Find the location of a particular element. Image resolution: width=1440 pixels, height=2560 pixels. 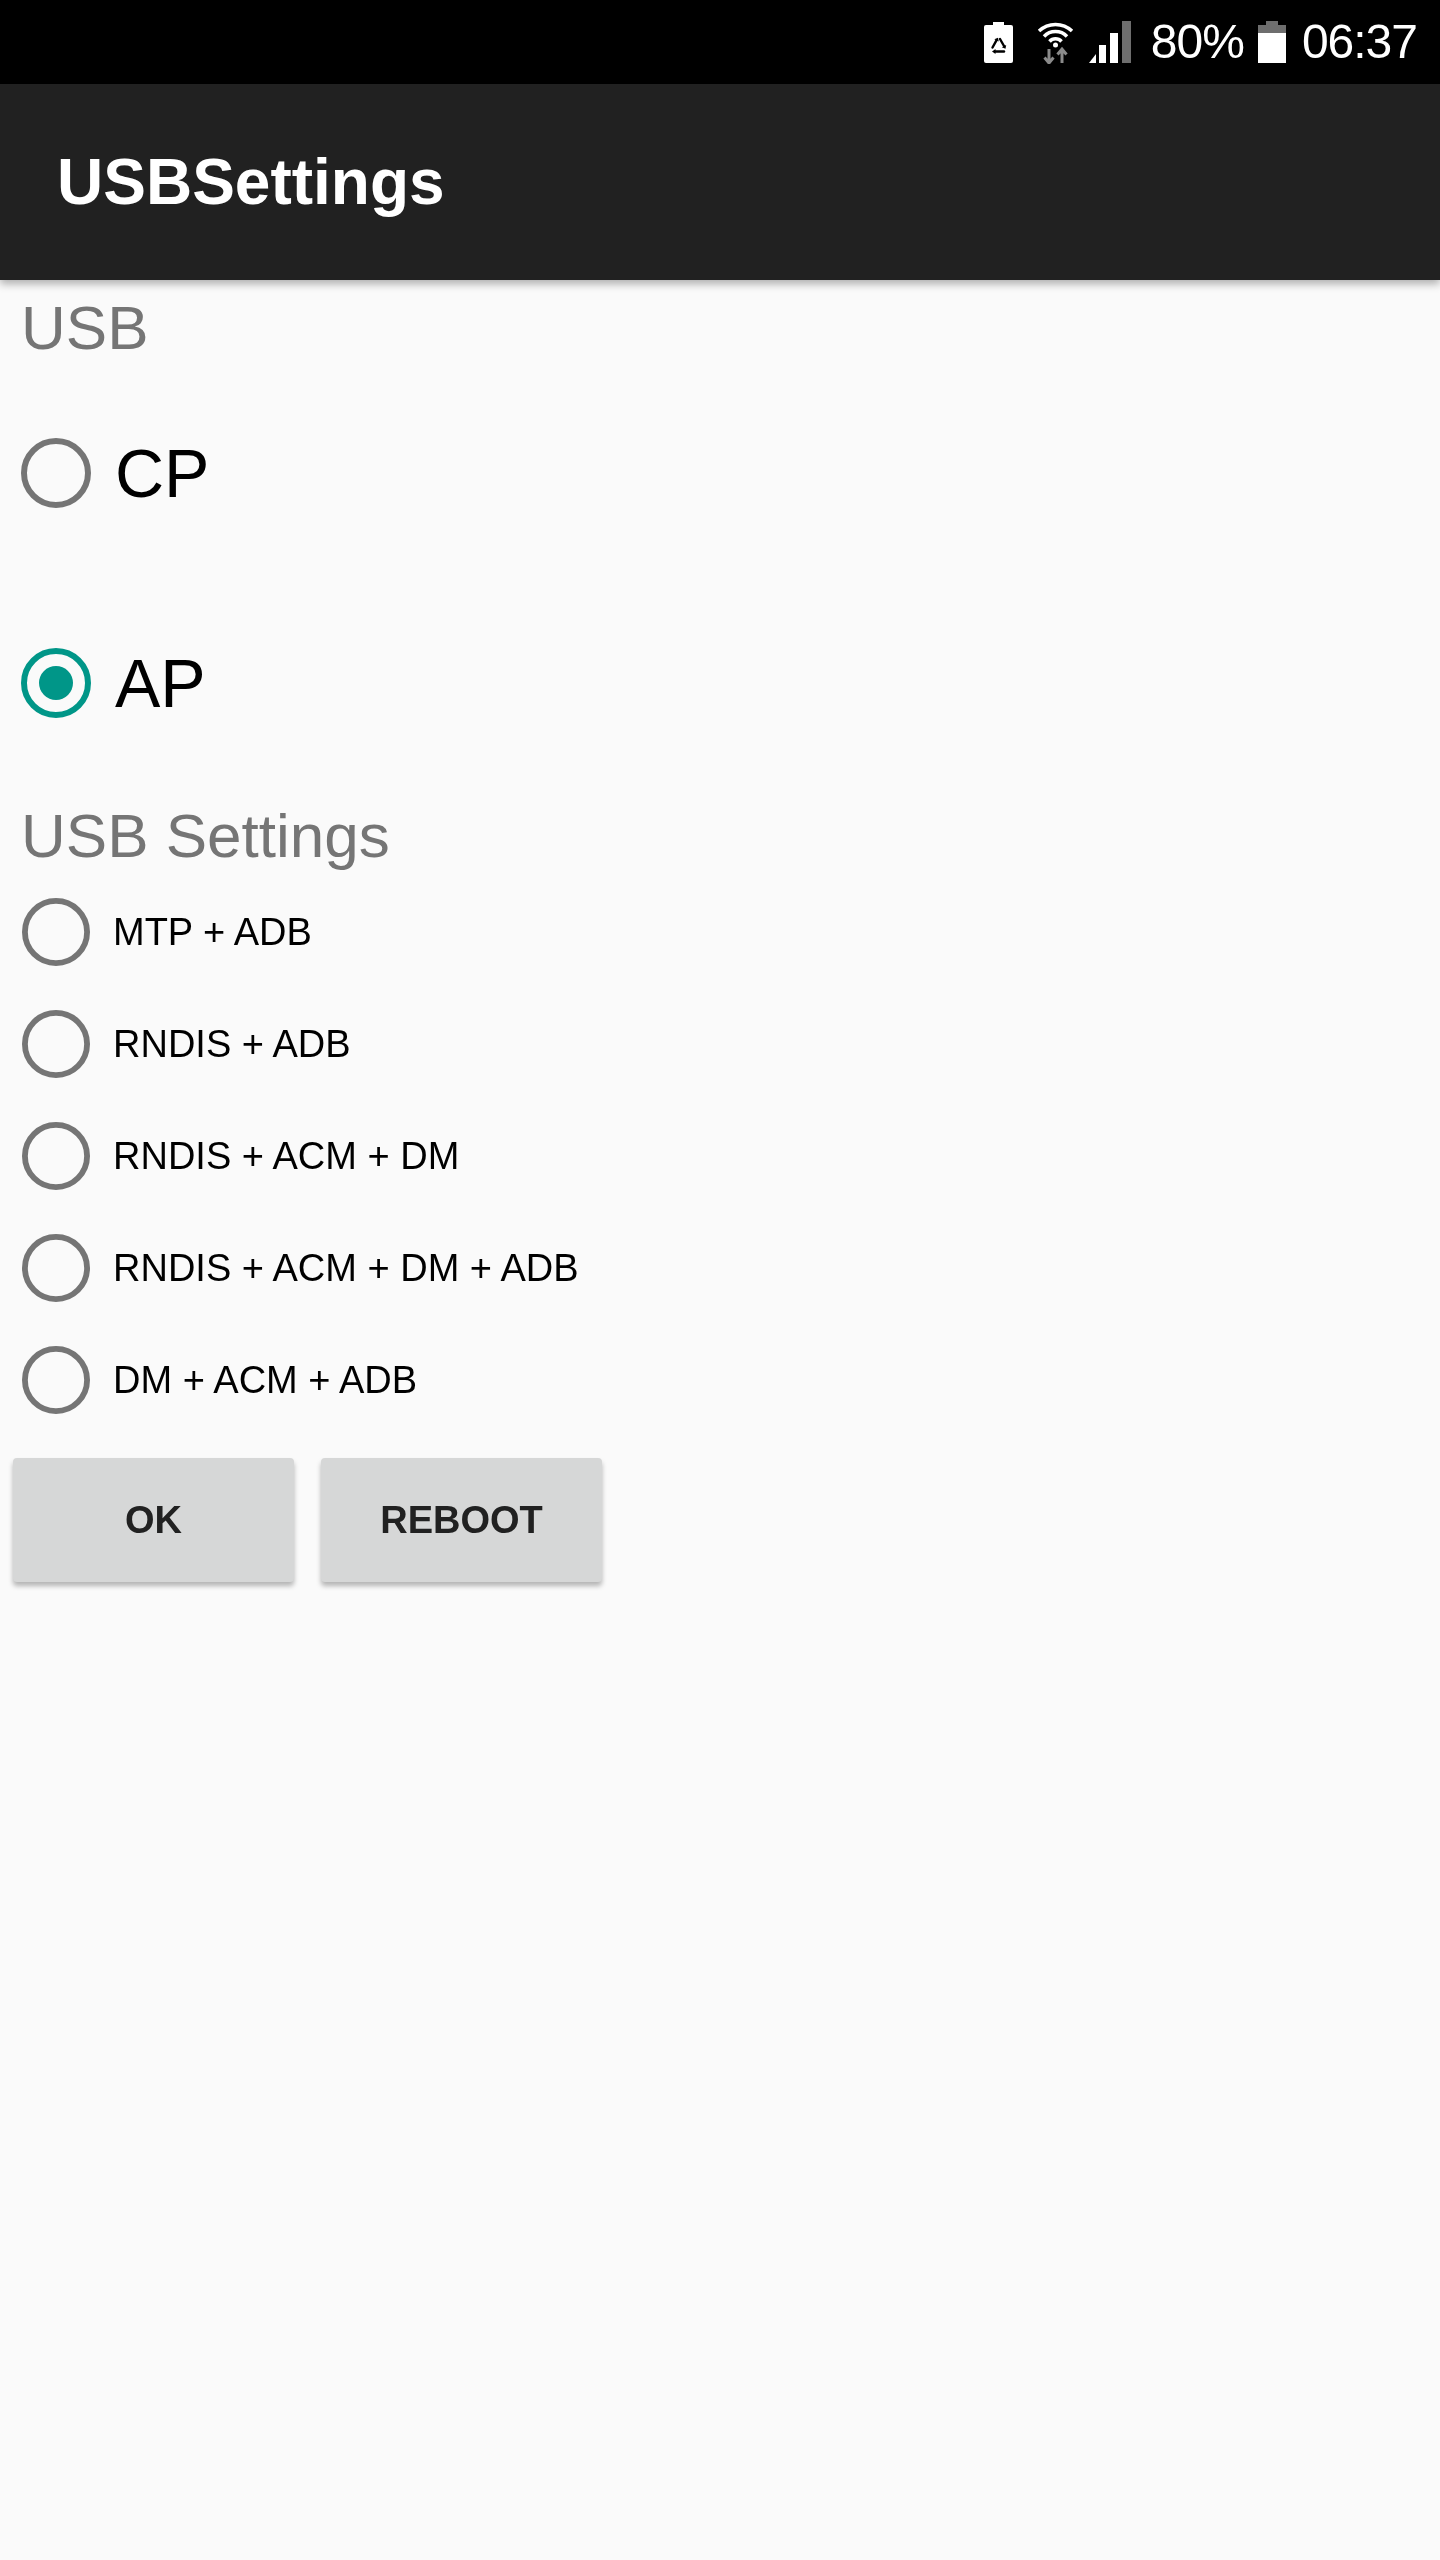

battery-icon is located at coordinates (1271, 42).